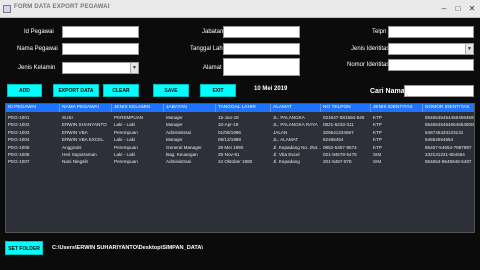  I want to click on jabatan-label: Jabatan, so click(213, 32).